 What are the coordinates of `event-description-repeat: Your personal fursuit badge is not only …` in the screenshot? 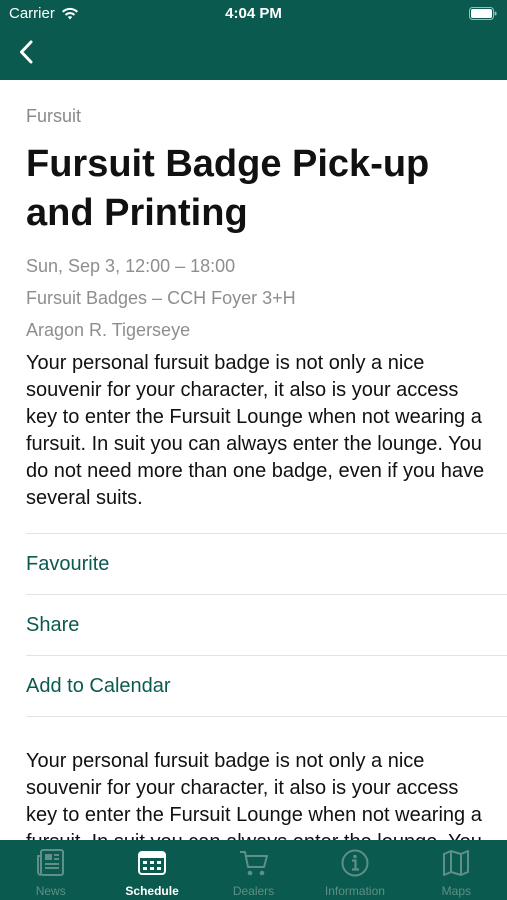 It's located at (254, 795).